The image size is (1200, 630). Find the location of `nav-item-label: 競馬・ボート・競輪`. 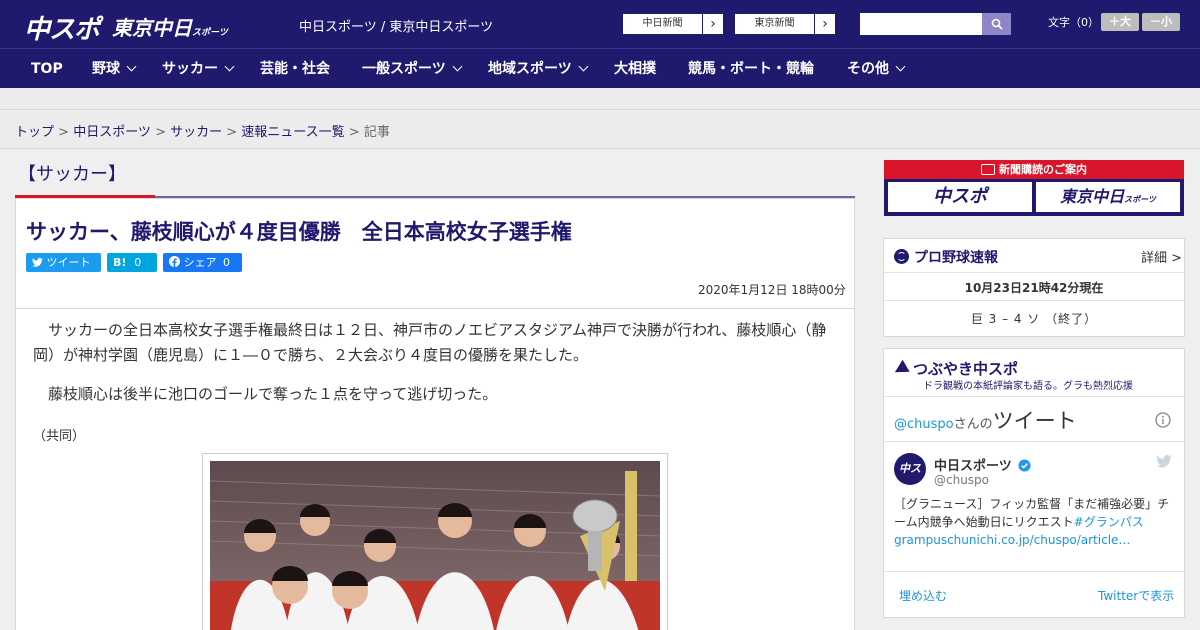

nav-item-label: 競馬・ボート・競輪 is located at coordinates (751, 69).